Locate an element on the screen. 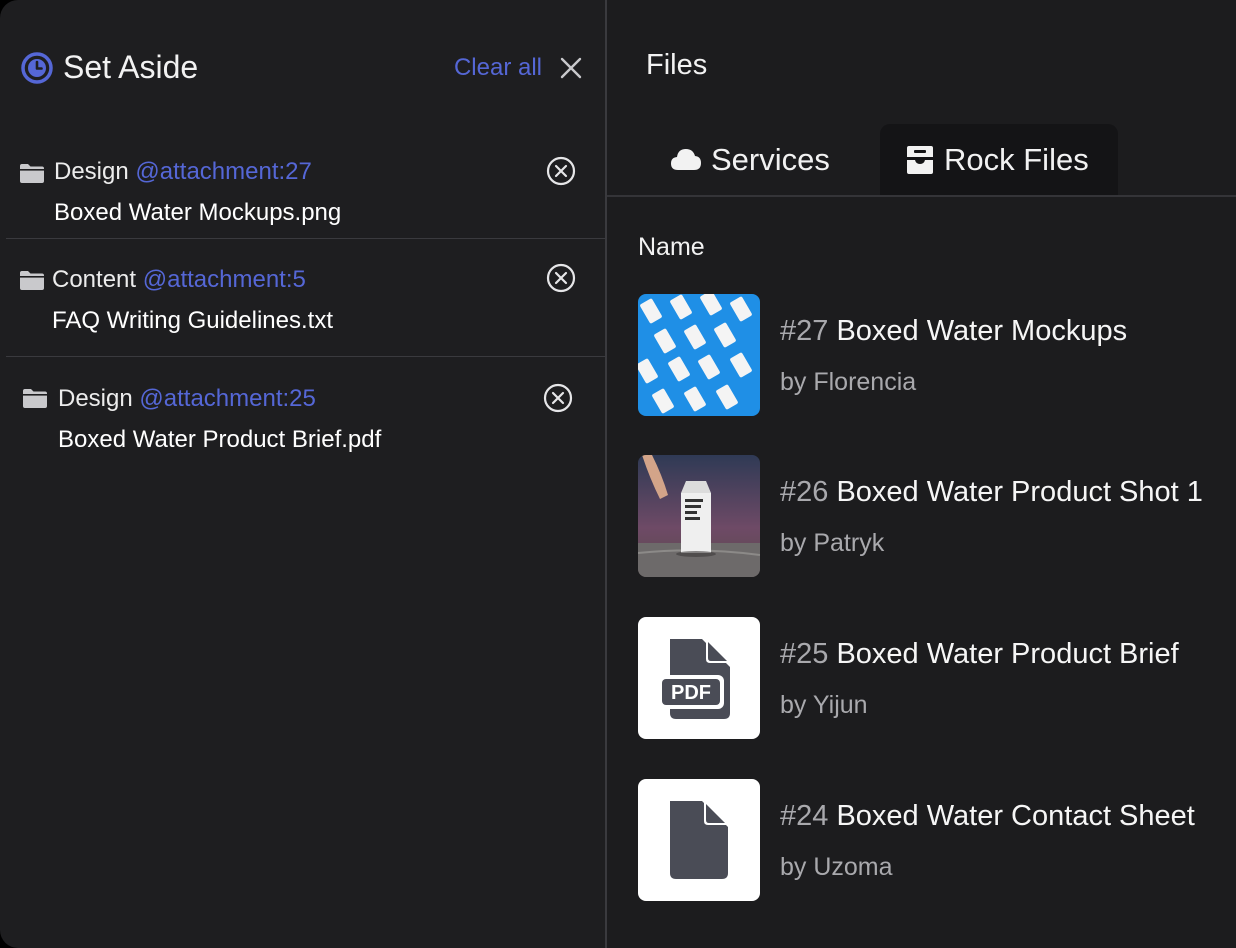 Image resolution: width=1236 pixels, height=948 pixels. file-number: #25 is located at coordinates (804, 654).